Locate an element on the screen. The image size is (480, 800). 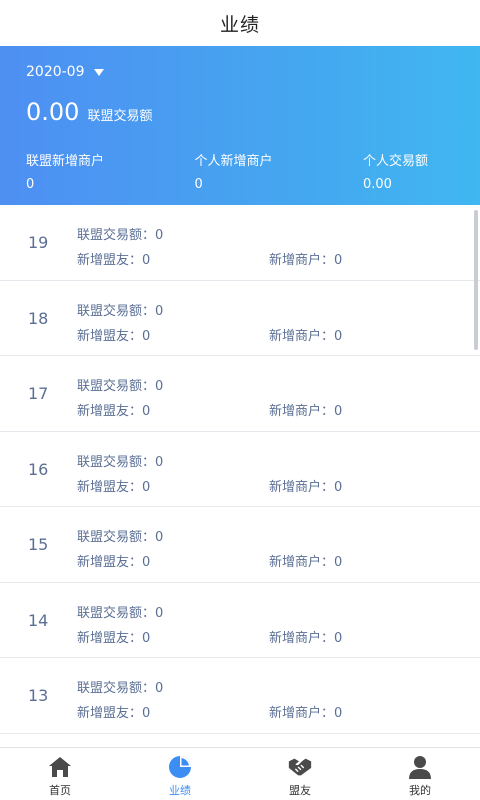
stat-personal-amount: 个人交易额 0.00 is located at coordinates (395, 171).